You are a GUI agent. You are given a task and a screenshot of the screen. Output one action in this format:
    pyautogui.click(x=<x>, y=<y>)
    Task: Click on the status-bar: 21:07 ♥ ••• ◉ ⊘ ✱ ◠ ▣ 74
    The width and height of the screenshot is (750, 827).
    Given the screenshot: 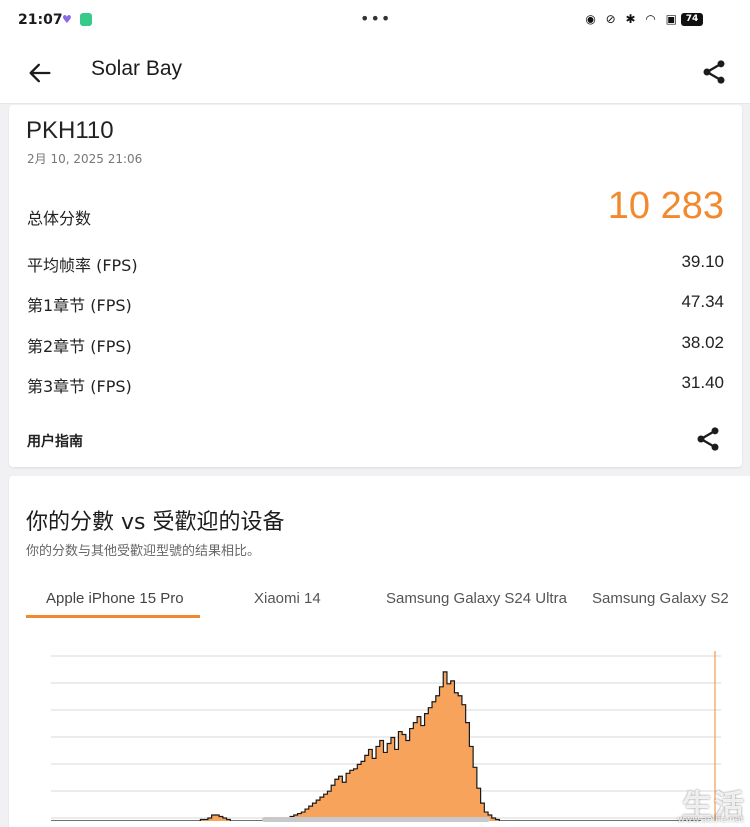 What is the action you would take?
    pyautogui.click(x=375, y=22)
    